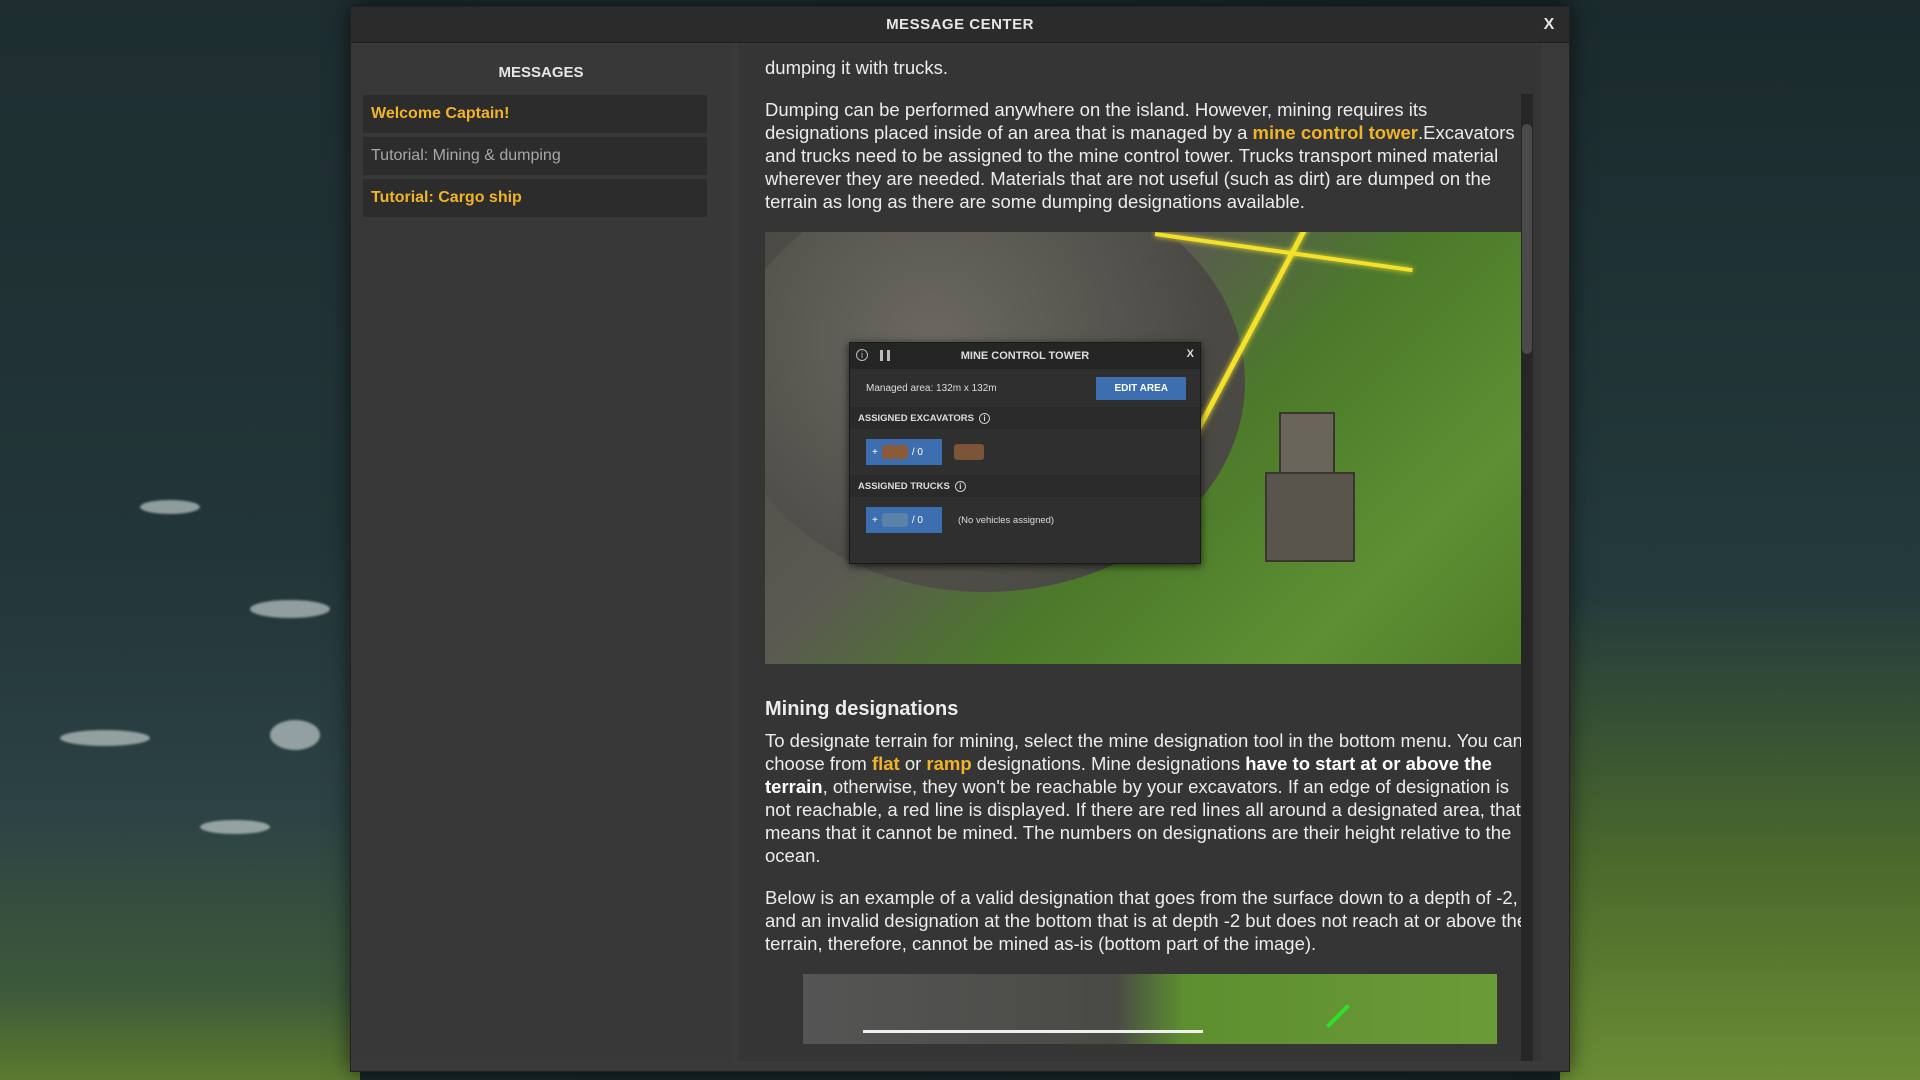 This screenshot has width=1920, height=1080. What do you see at coordinates (1006, 520) in the screenshot?
I see `no-vehicles-label: (No vehicles assigned)` at bounding box center [1006, 520].